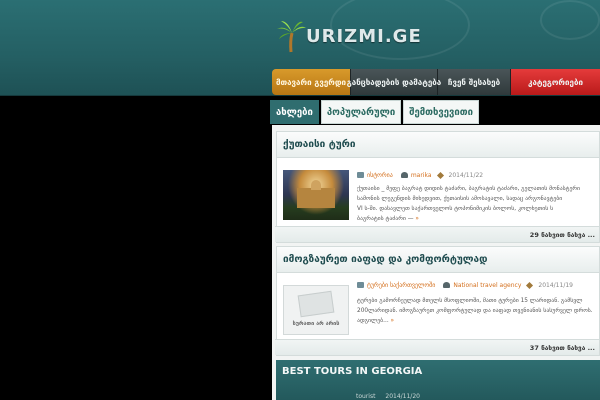 Image resolution: width=600 pixels, height=400 pixels. What do you see at coordinates (385, 219) in the screenshot?
I see `excerpt-line: ბაგრატის ტაძარი —` at bounding box center [385, 219].